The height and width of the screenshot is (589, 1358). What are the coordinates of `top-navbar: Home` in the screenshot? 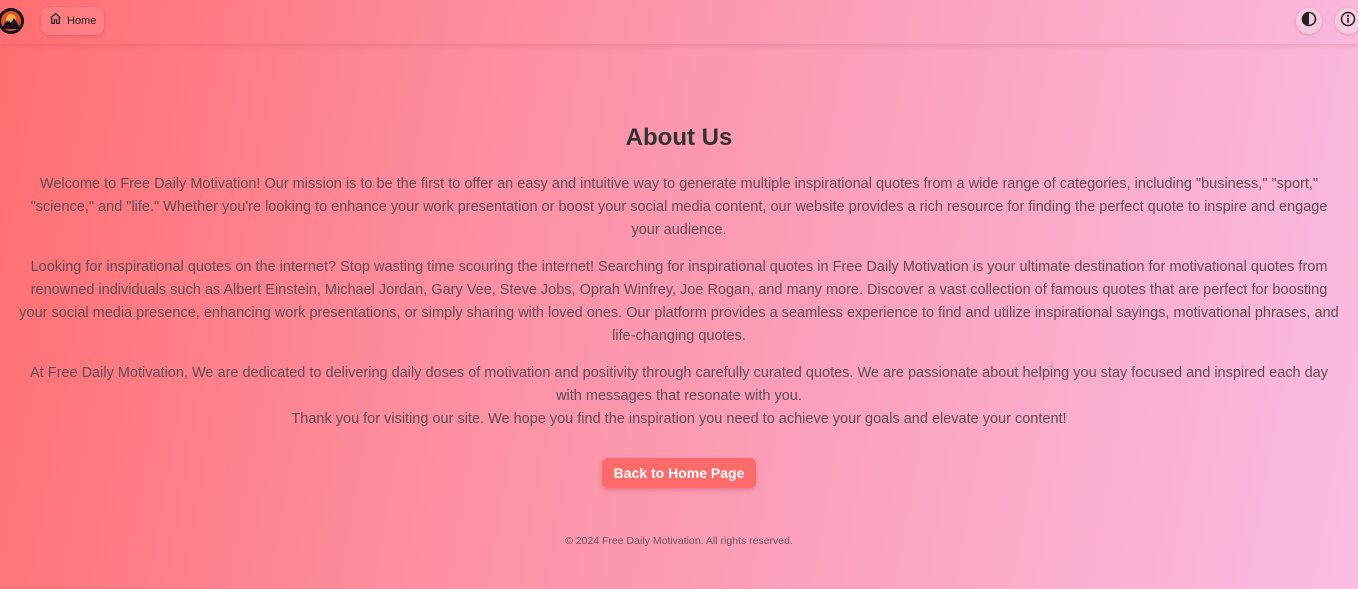 It's located at (679, 22).